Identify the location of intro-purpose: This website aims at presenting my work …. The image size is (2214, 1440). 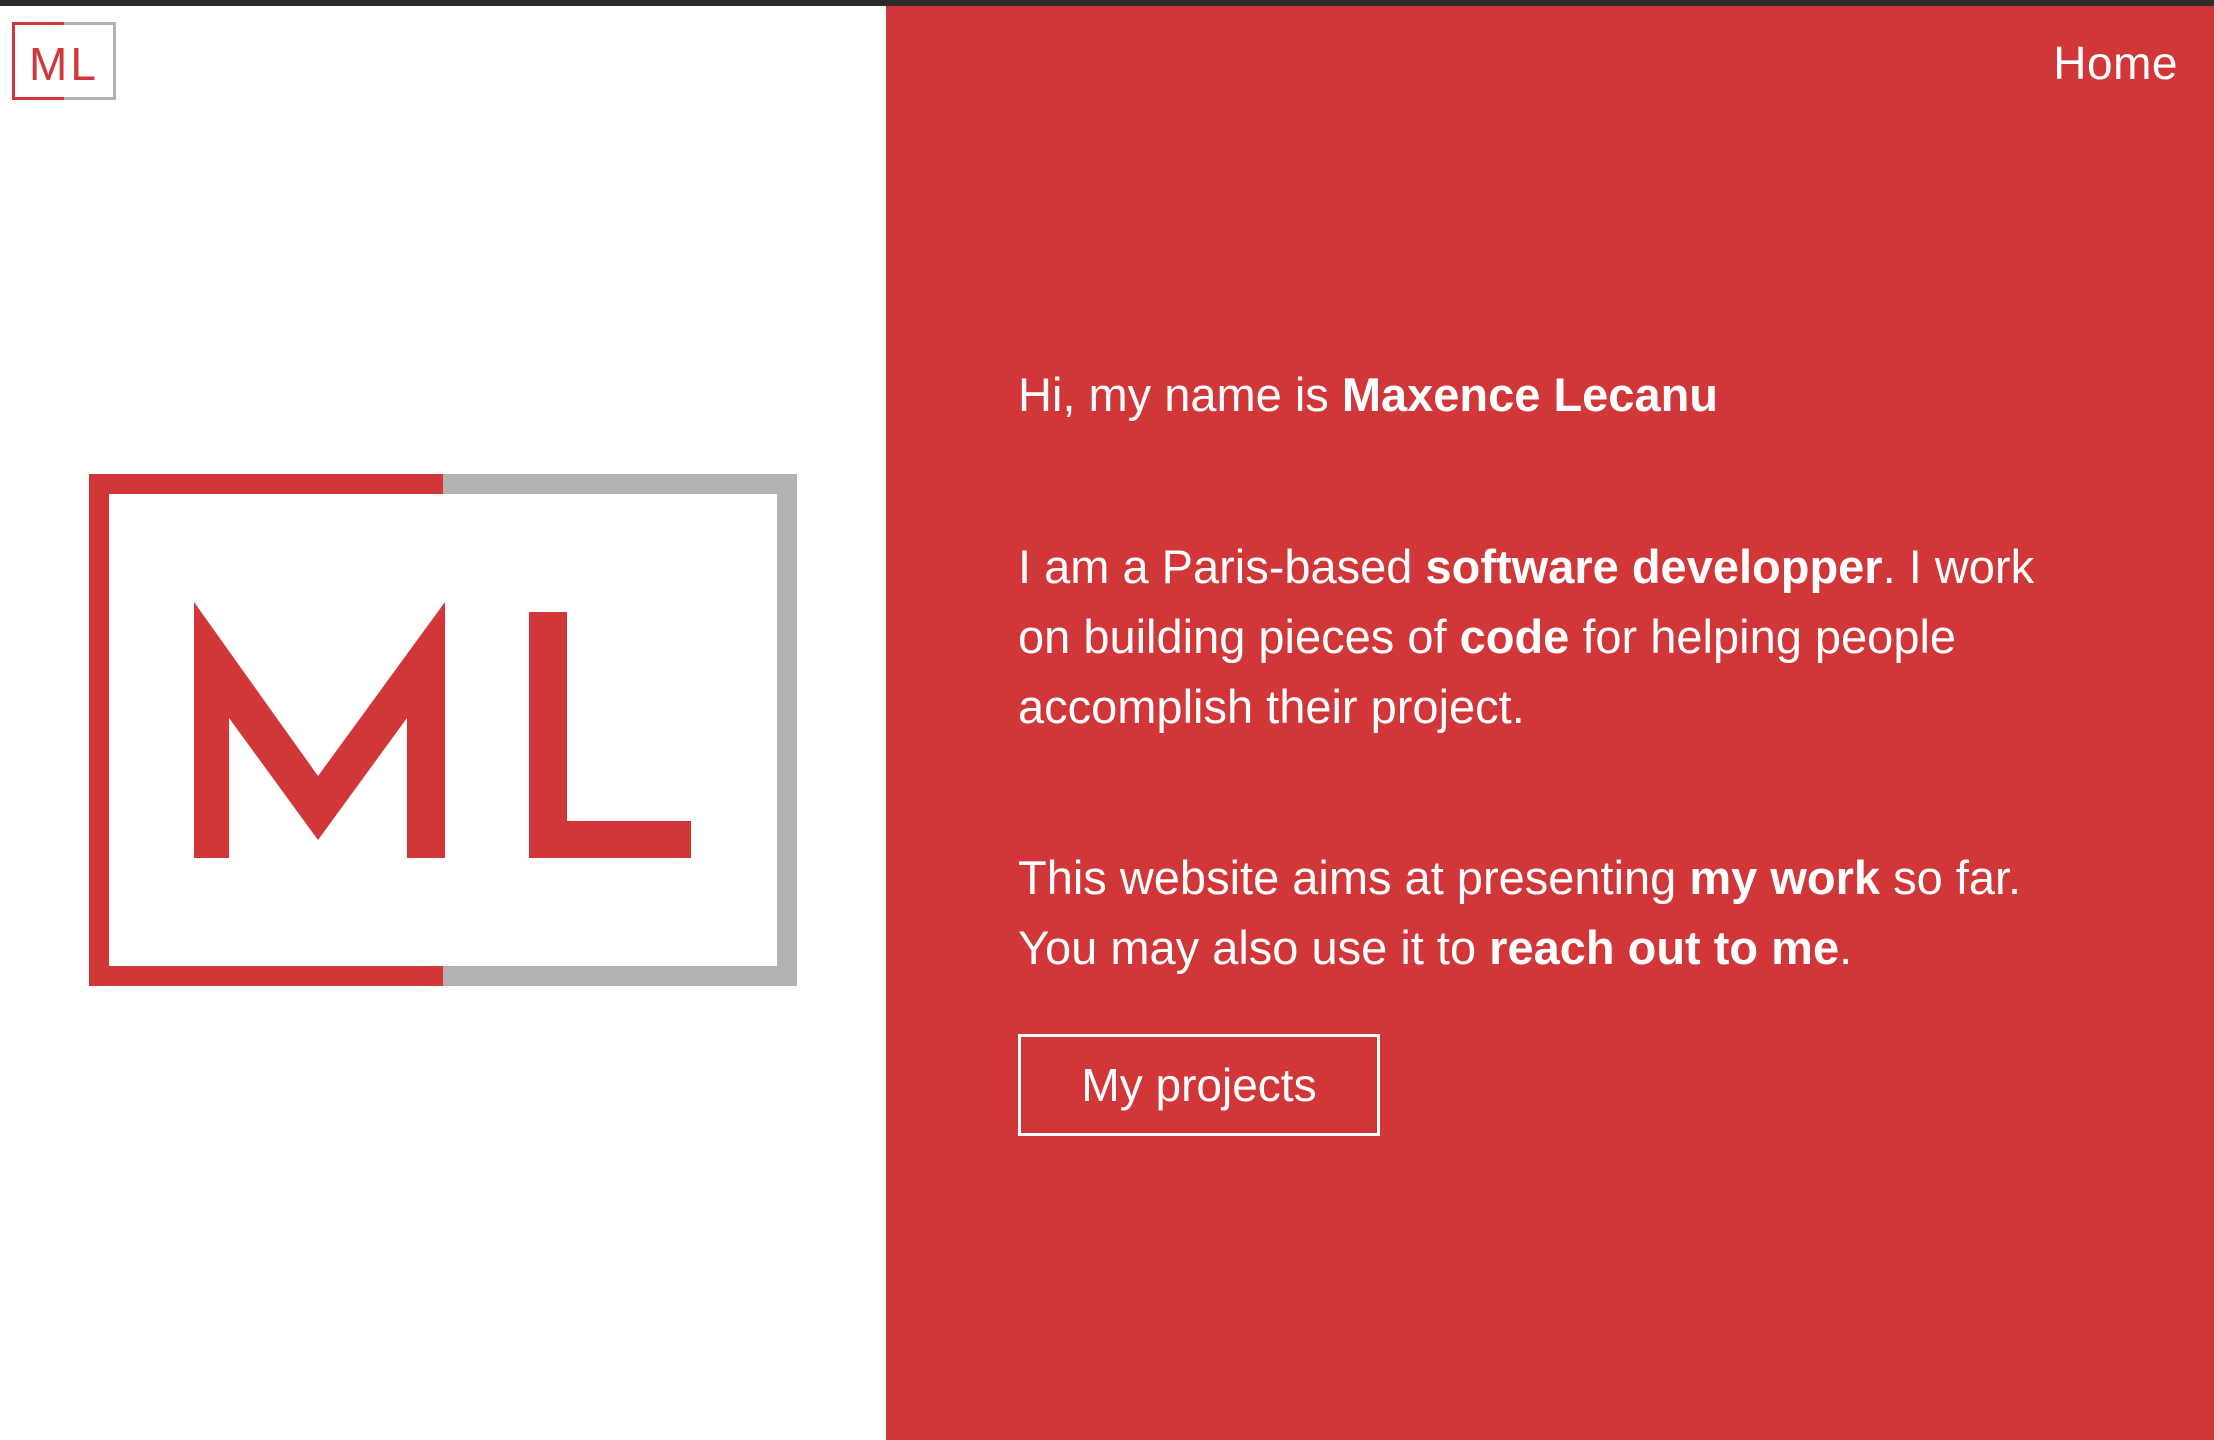
(1548, 913).